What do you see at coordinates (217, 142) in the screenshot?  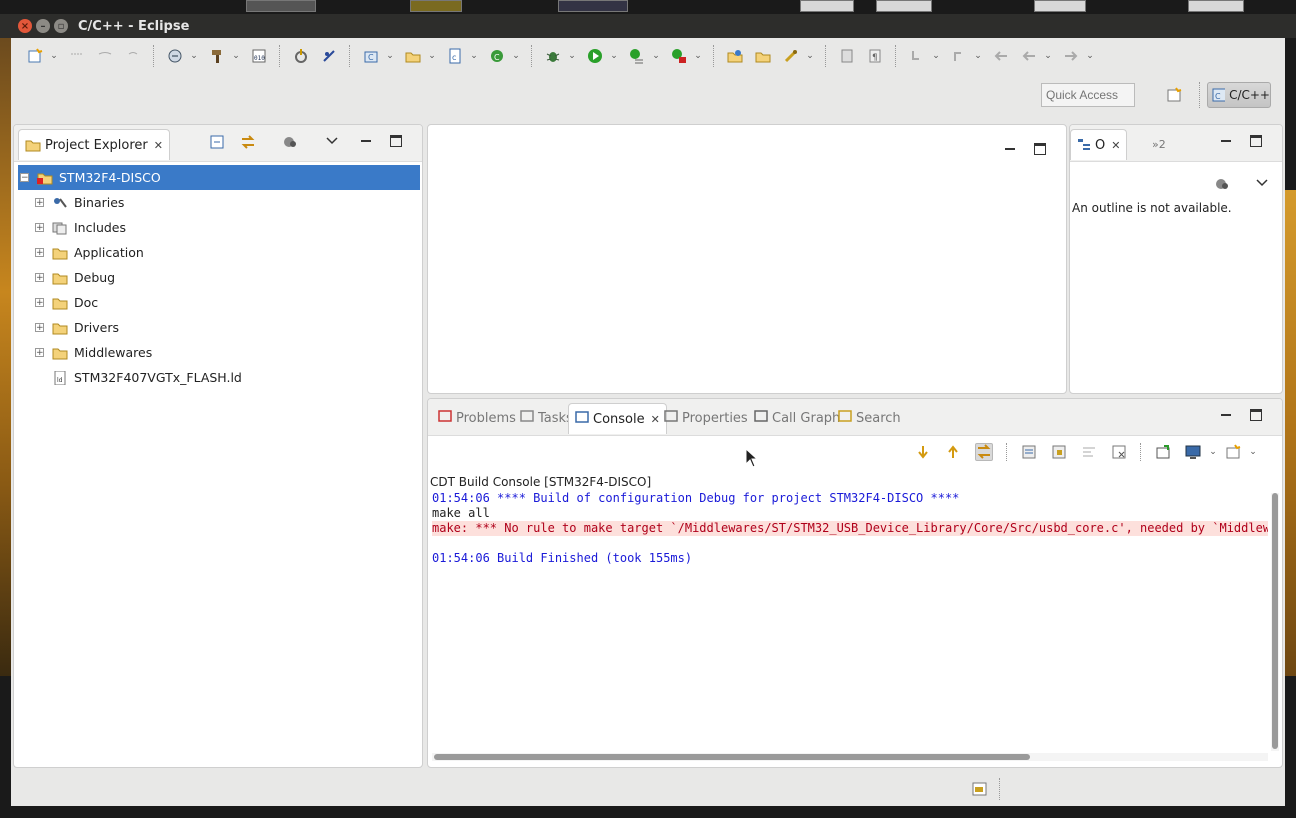 I see `collapse-all-icon` at bounding box center [217, 142].